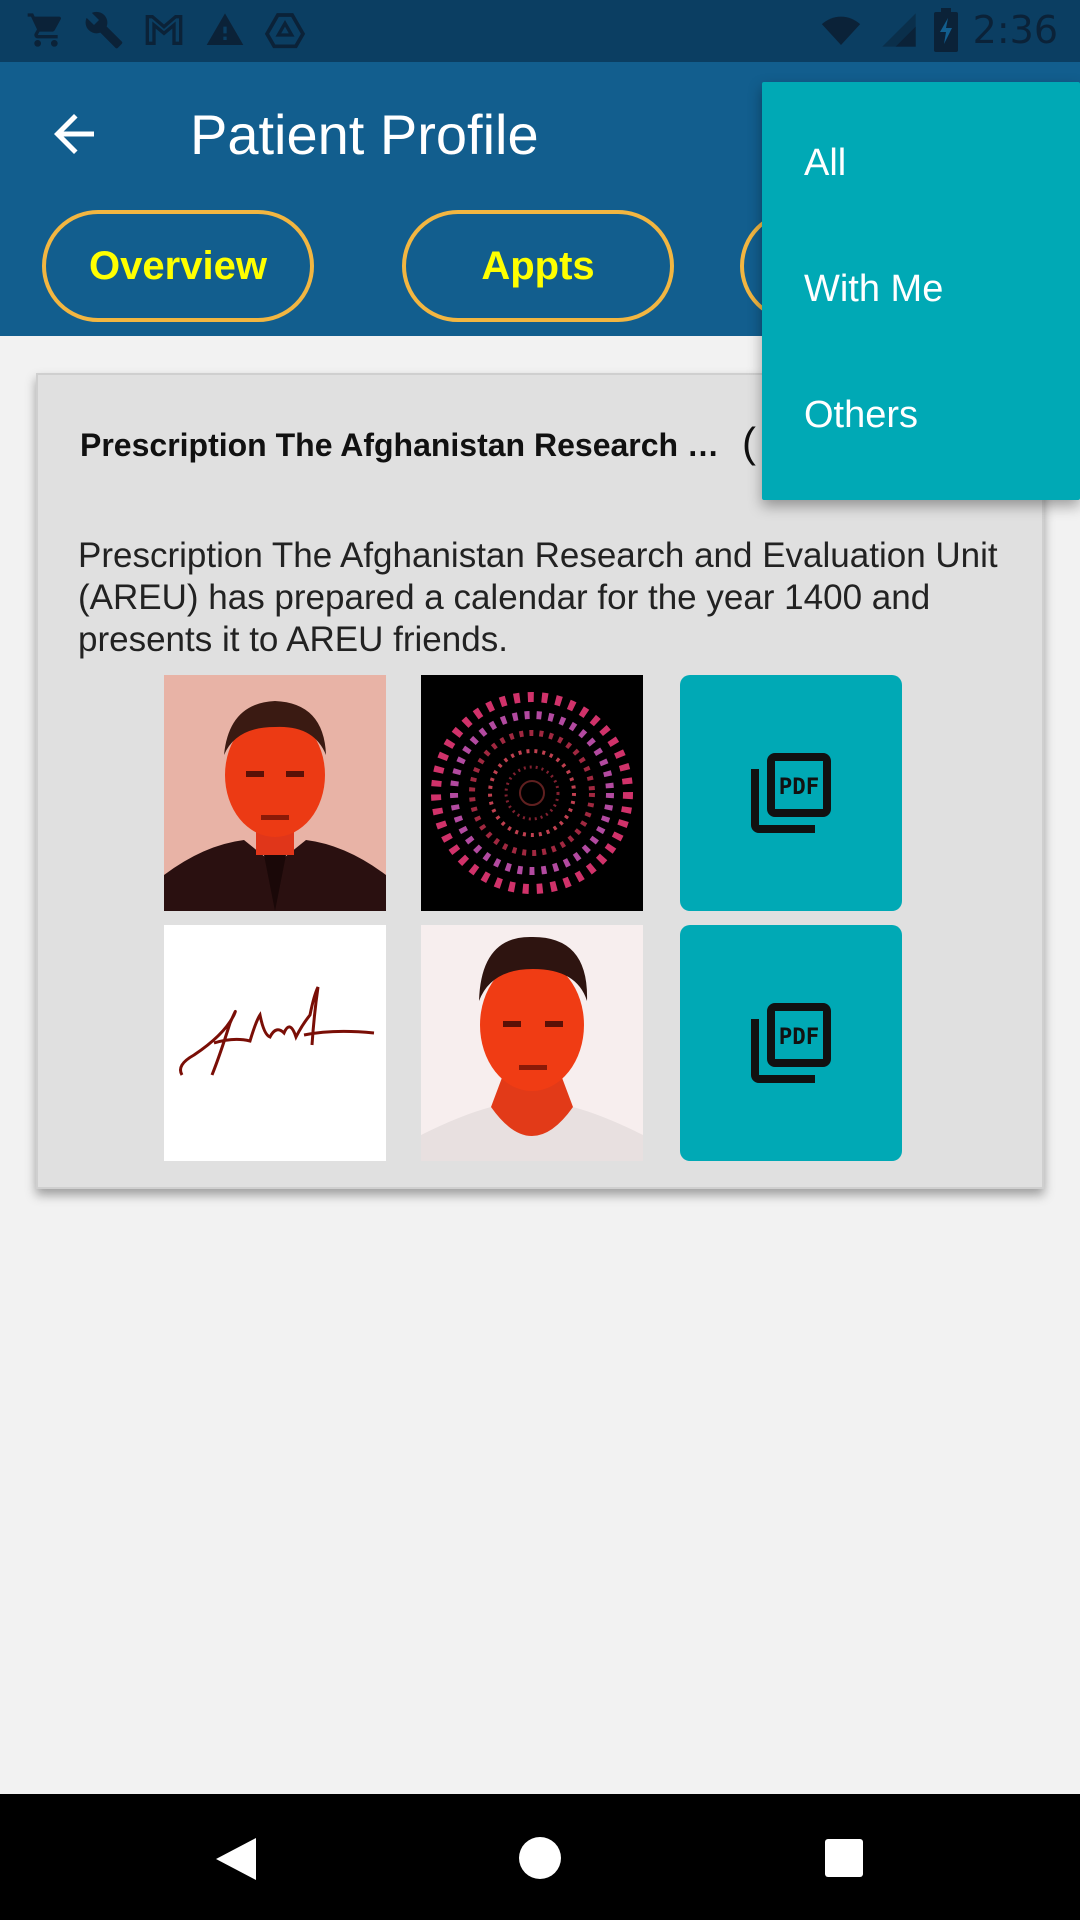 This screenshot has width=1080, height=1920. Describe the element at coordinates (825, 163) in the screenshot. I see `menu-item-all: All` at that location.